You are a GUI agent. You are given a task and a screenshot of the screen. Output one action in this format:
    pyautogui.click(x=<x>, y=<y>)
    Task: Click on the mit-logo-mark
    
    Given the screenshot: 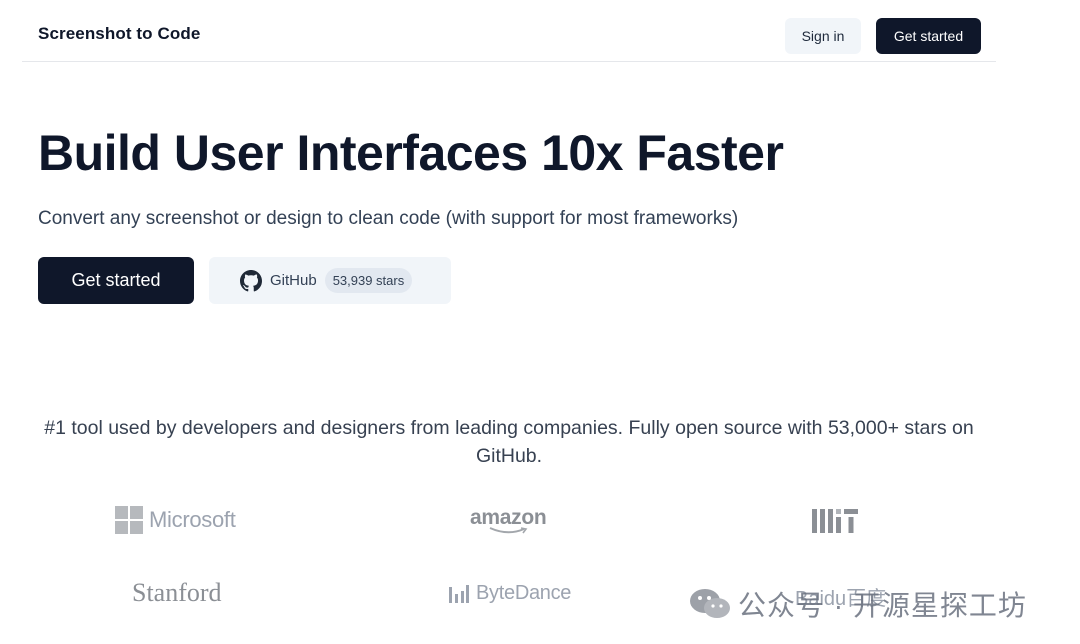 What is the action you would take?
    pyautogui.click(x=835, y=521)
    